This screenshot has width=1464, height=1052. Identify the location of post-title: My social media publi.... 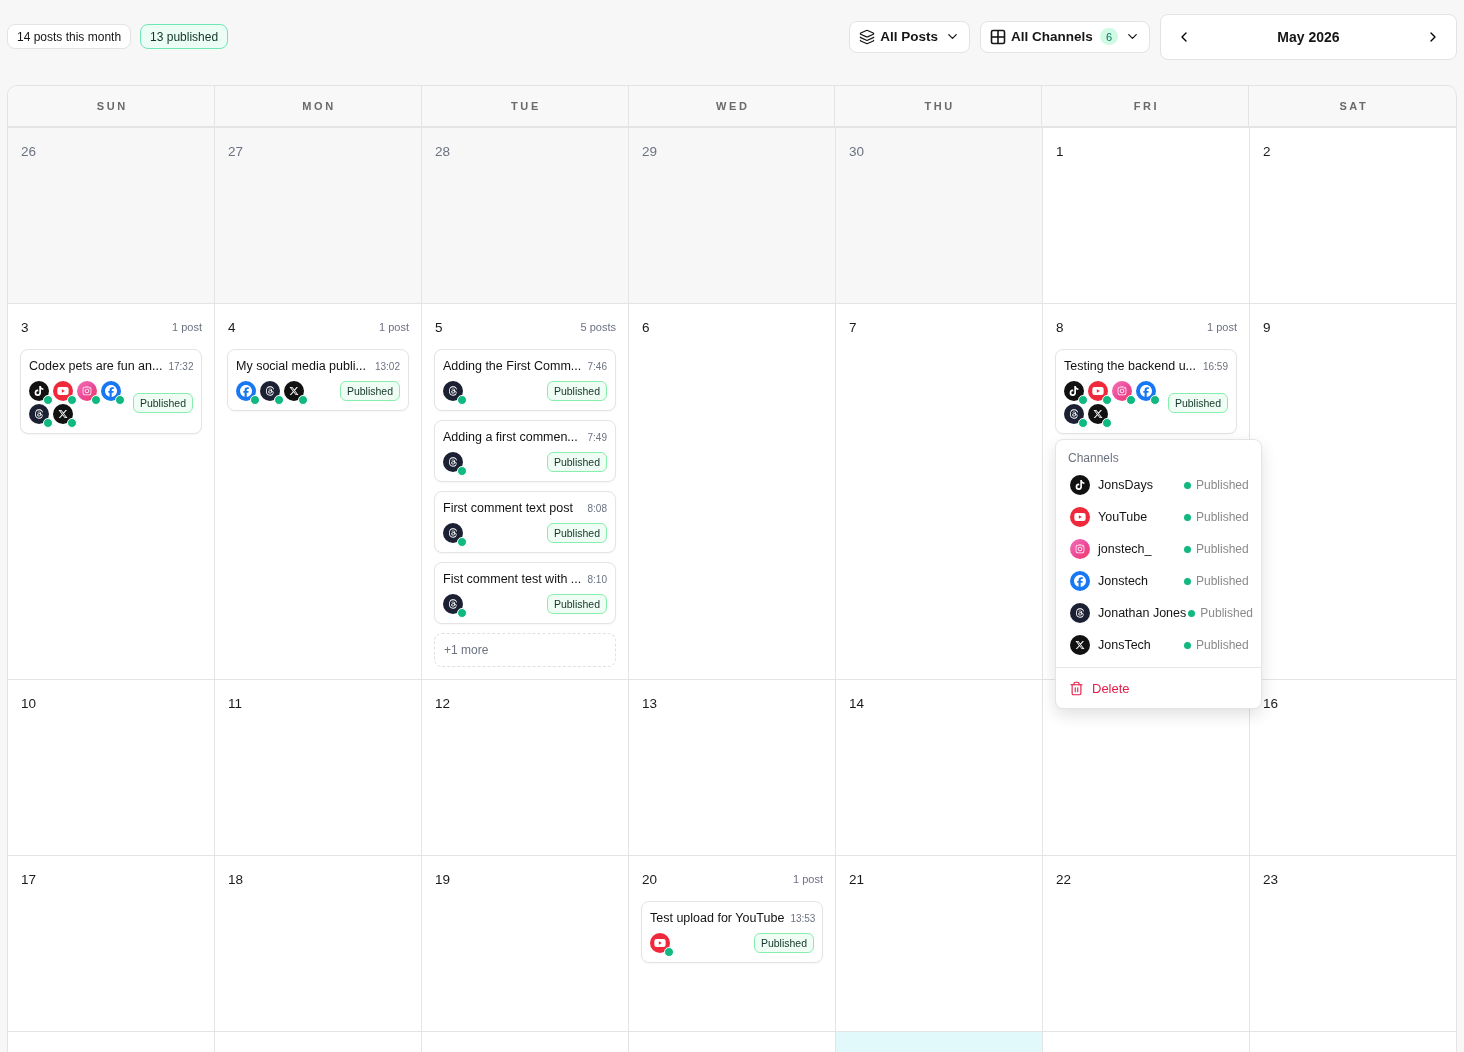
(301, 366).